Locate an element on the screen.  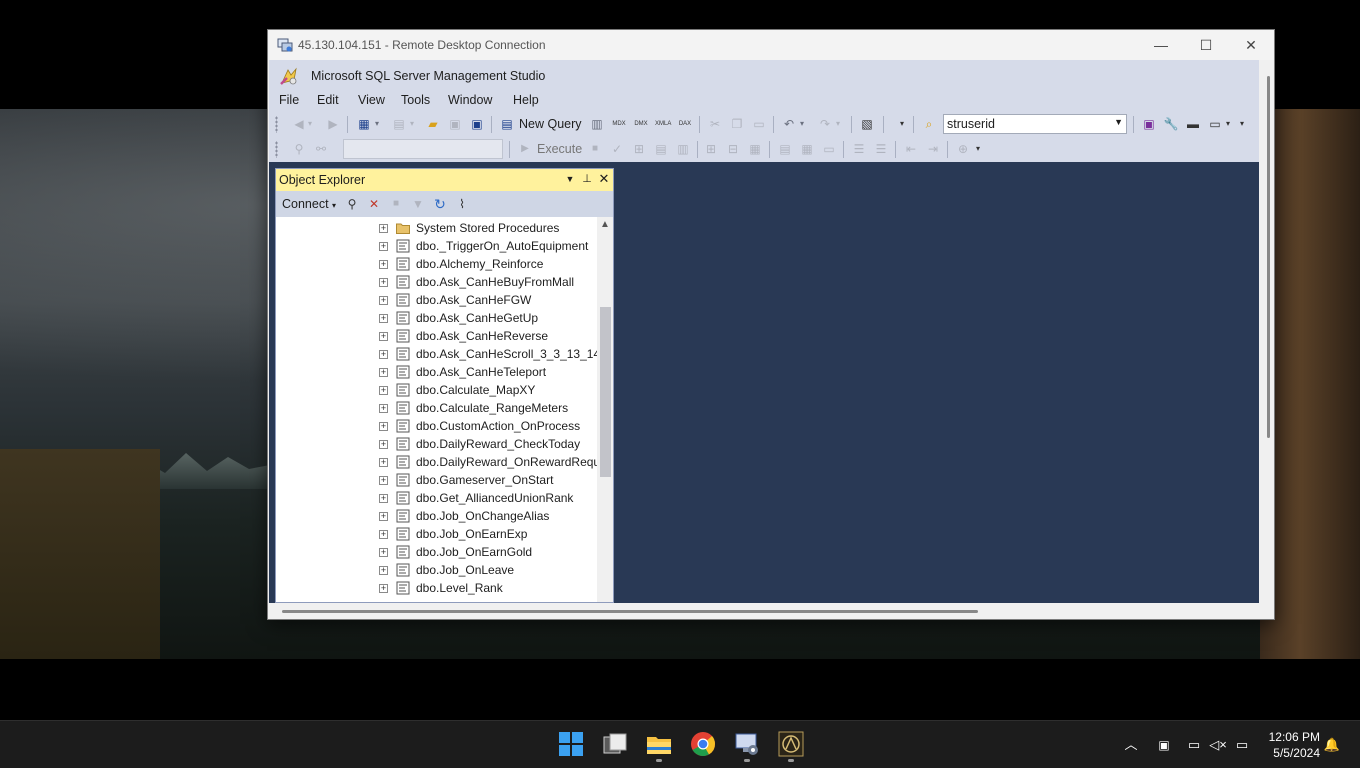
remote-desktop-icon is located at coordinates (747, 744).